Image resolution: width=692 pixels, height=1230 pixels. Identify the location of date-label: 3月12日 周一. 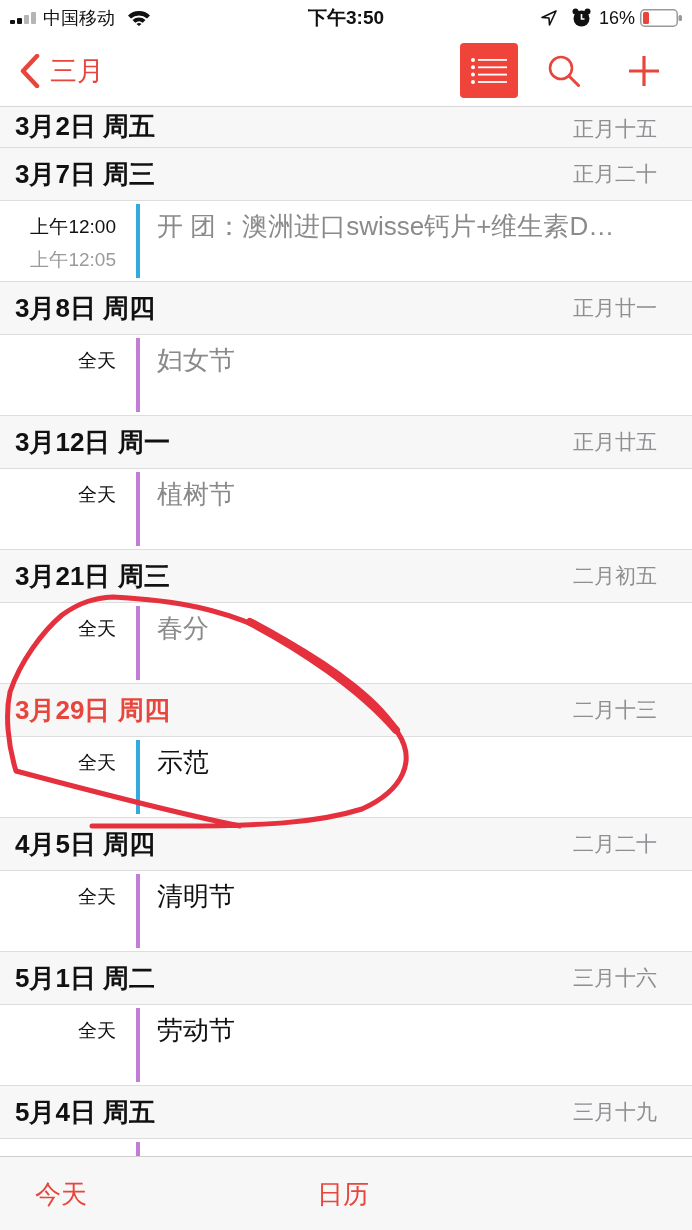
(92, 442).